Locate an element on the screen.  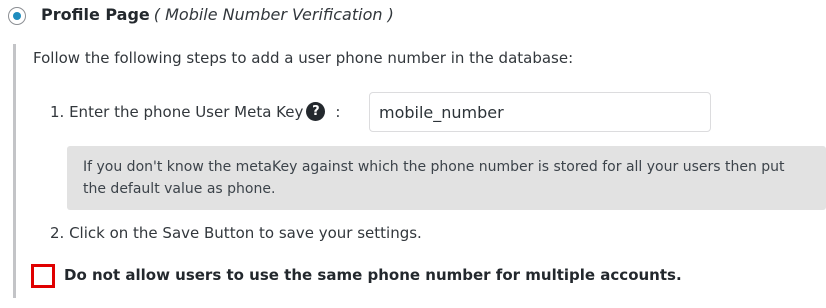
step-1-label: 1. Enter the phone User Meta Key is located at coordinates (177, 111).